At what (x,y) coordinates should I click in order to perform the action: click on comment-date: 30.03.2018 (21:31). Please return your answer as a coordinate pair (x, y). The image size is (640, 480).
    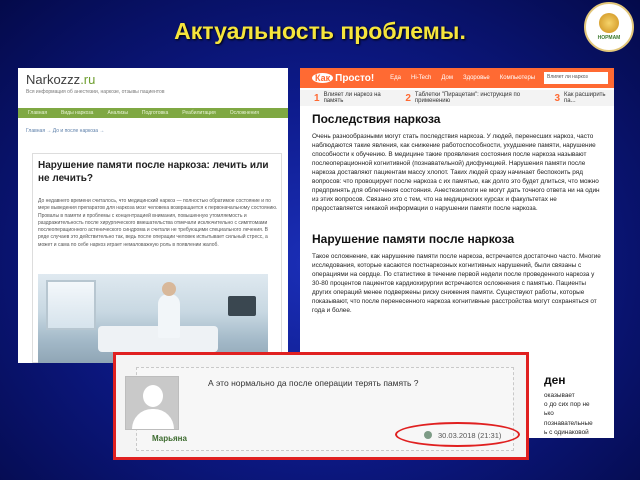
    Looking at the image, I should click on (470, 435).